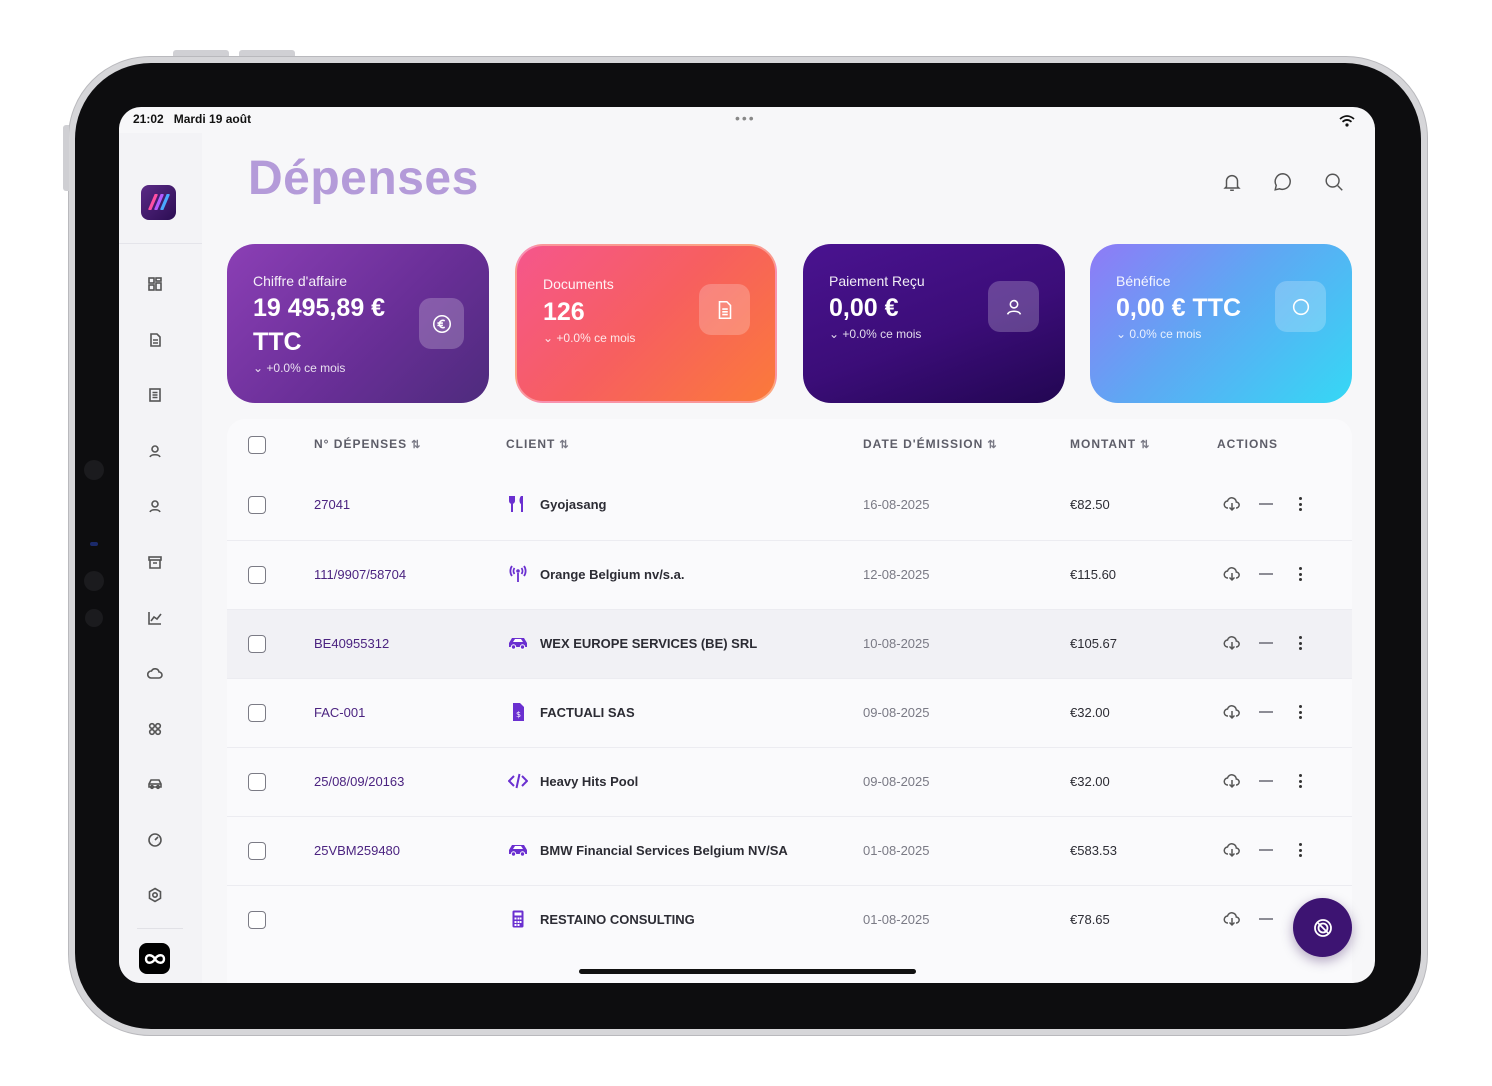 This screenshot has height=1086, width=1492. Describe the element at coordinates (646, 323) in the screenshot. I see `card-documents: Documents 126 ⌄ +0.0% ce mois` at that location.